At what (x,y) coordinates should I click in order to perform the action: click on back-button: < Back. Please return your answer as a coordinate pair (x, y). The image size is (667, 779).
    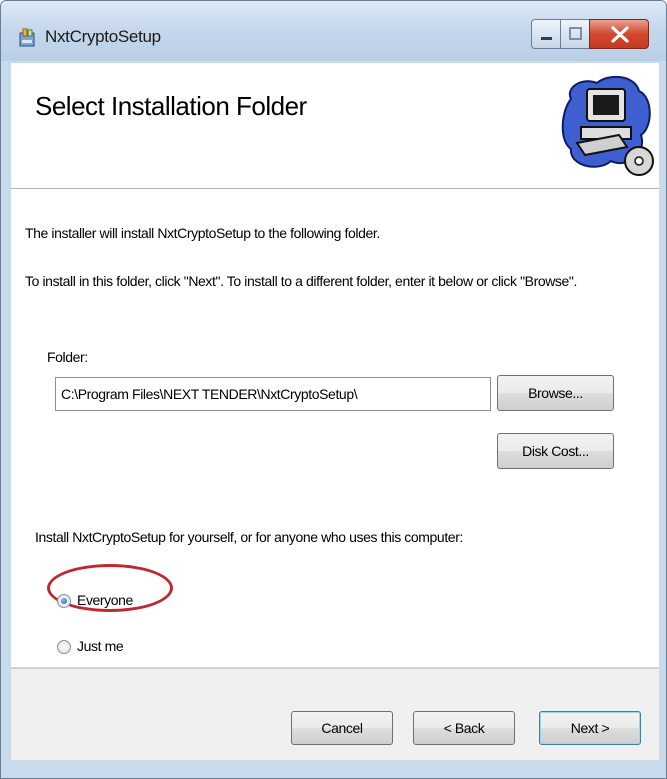
    Looking at the image, I should click on (464, 728).